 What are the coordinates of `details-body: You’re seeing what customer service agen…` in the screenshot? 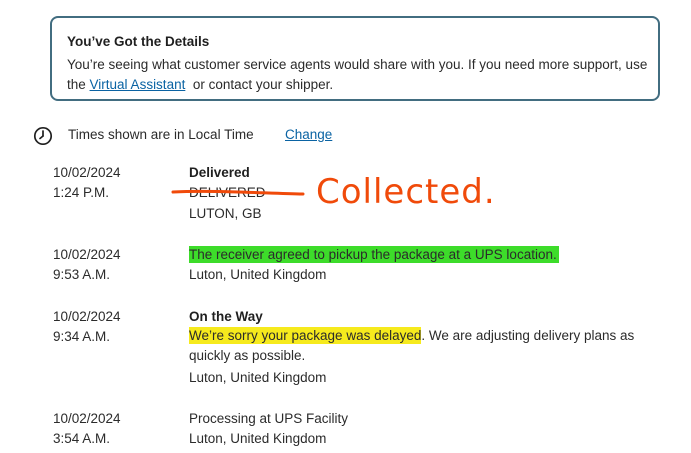 It's located at (359, 75).